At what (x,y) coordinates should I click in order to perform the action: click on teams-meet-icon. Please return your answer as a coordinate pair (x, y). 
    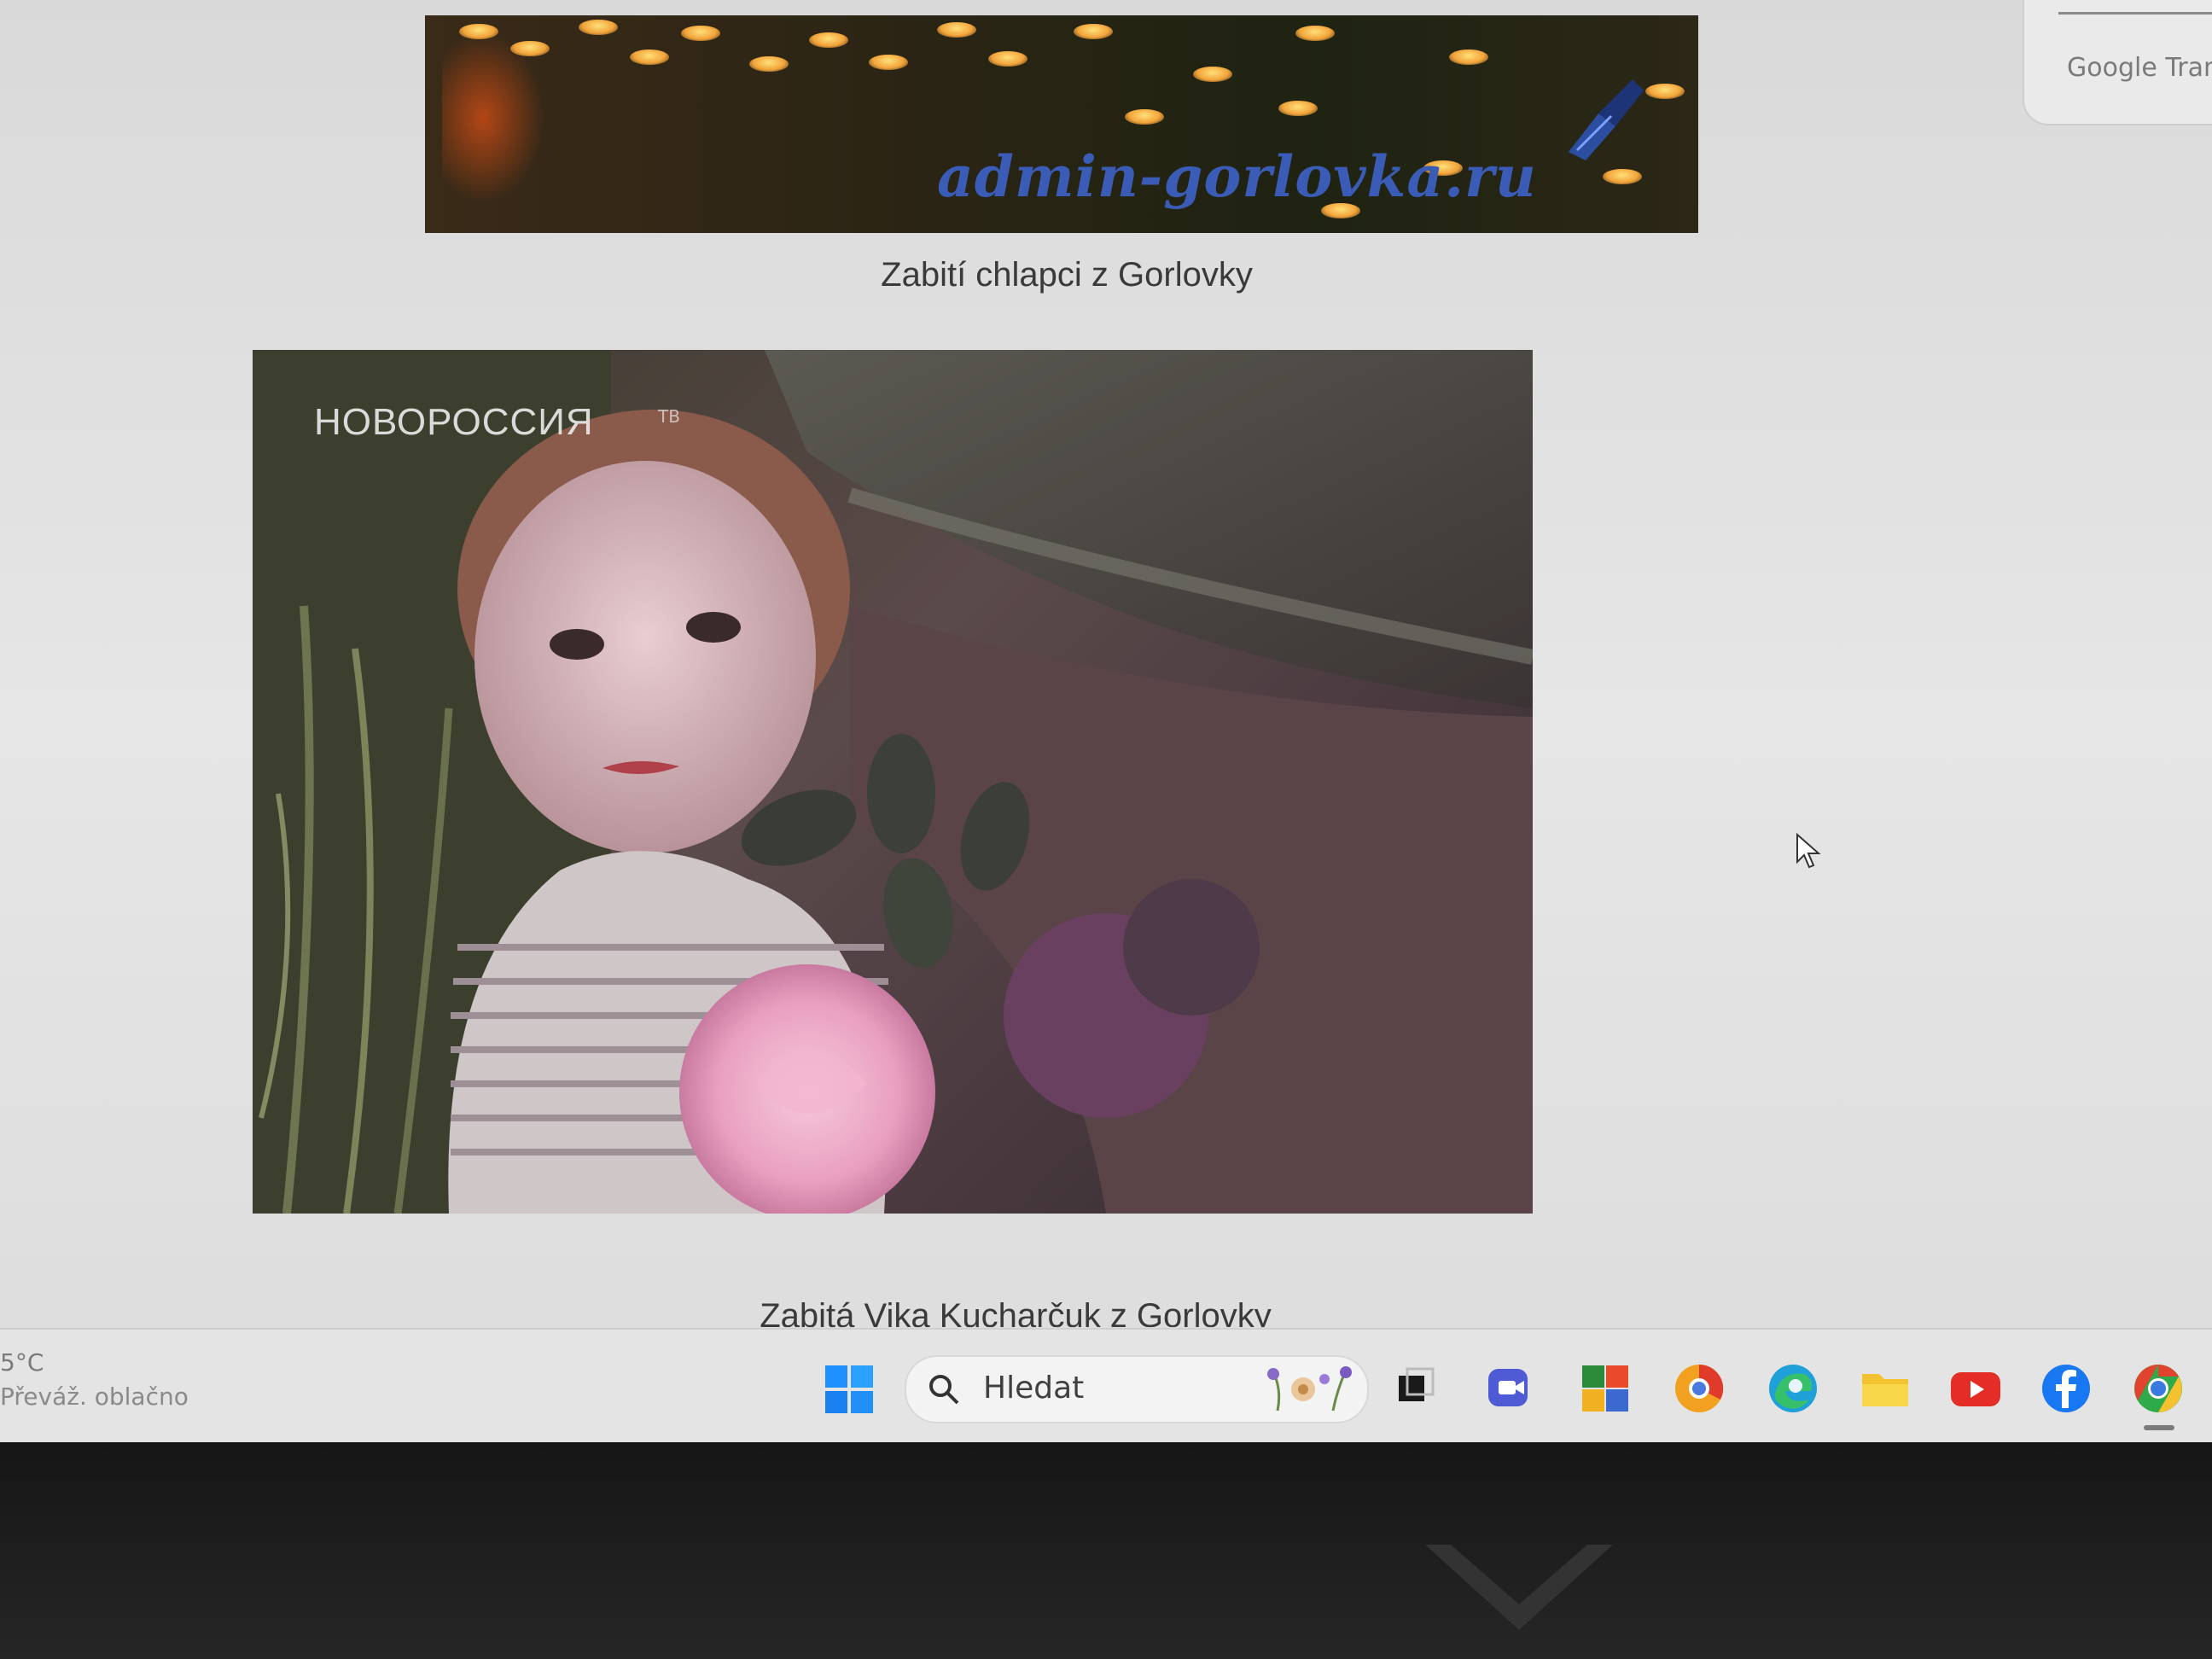
    Looking at the image, I should click on (1511, 1388).